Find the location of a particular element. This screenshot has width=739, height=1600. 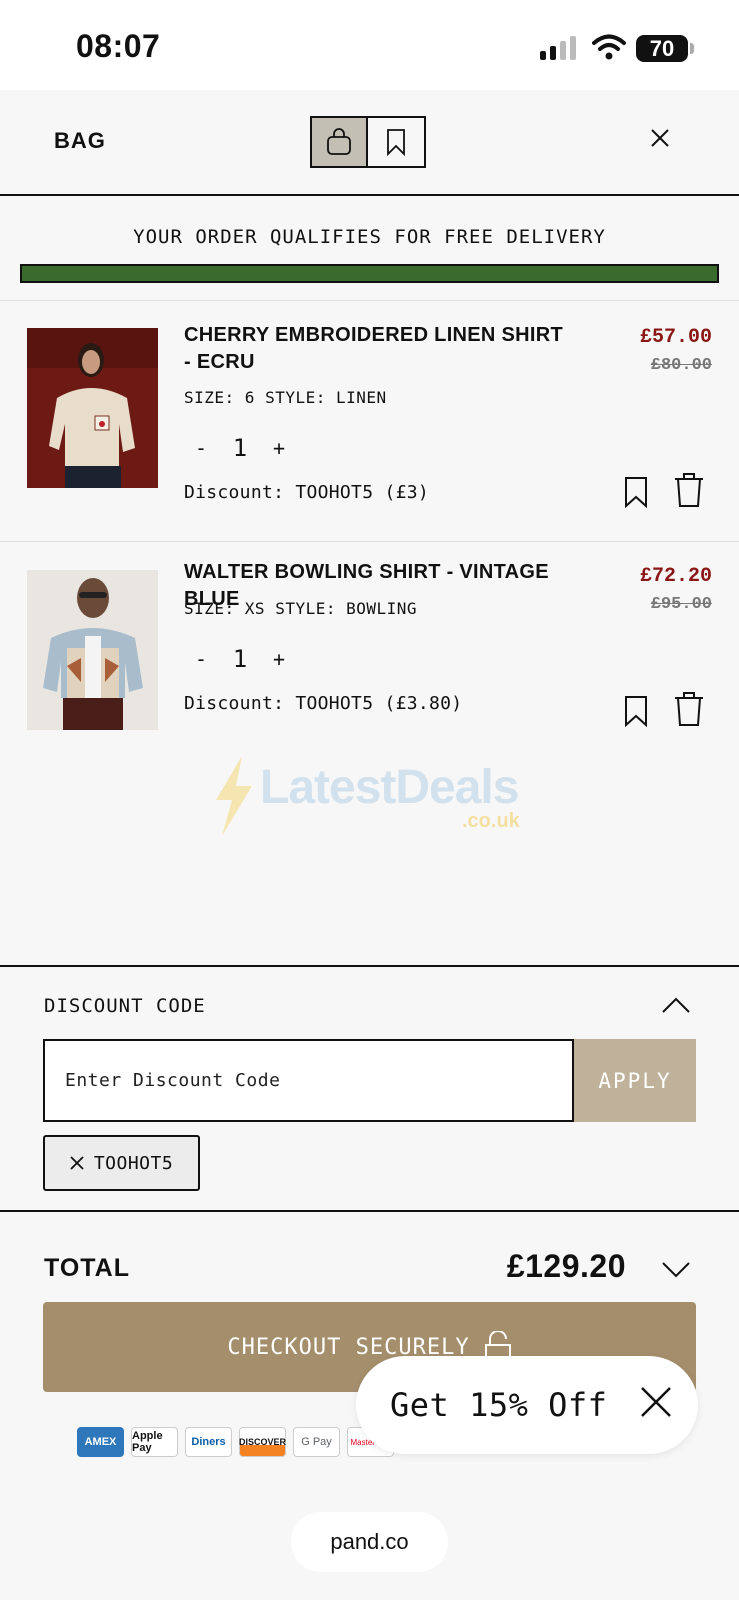

applied-code-text: TOOHOT5 is located at coordinates (133, 1163).